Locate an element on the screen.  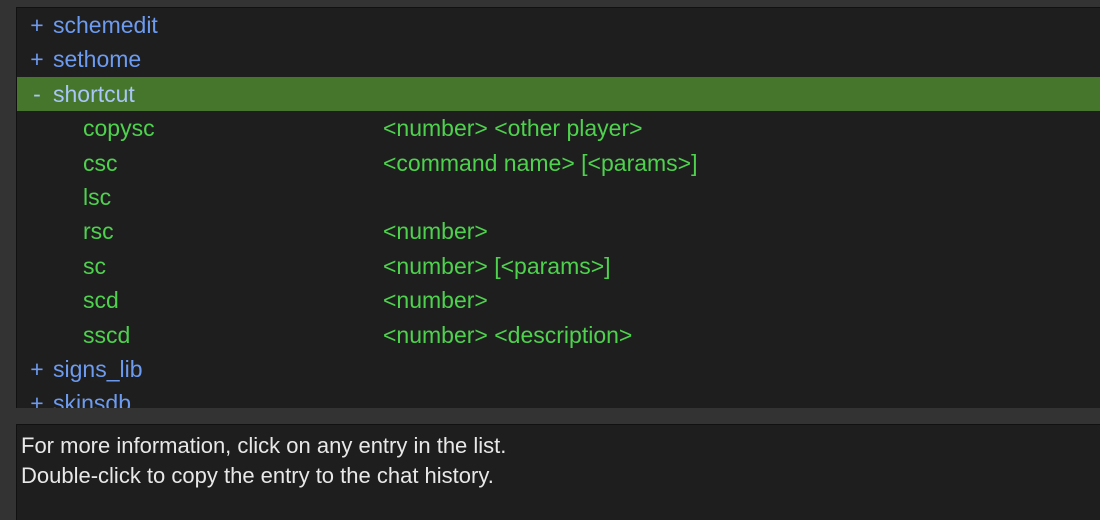
command-params-label: <number> <other player> is located at coordinates (513, 128).